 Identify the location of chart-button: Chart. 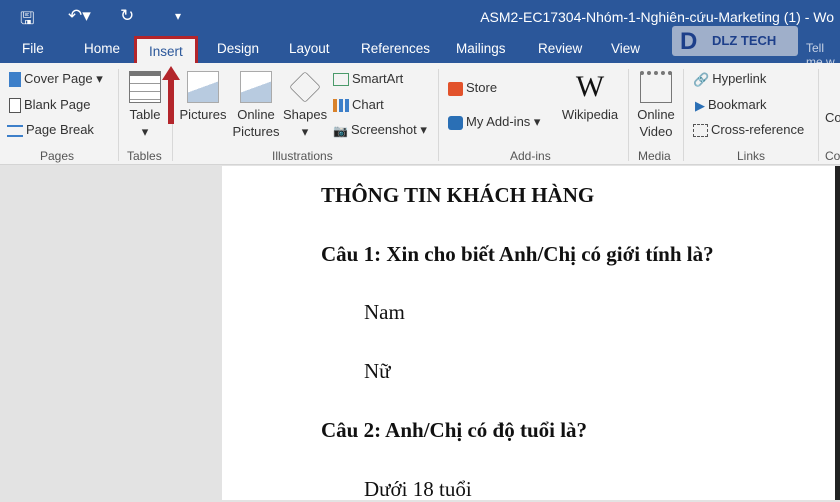
(358, 105).